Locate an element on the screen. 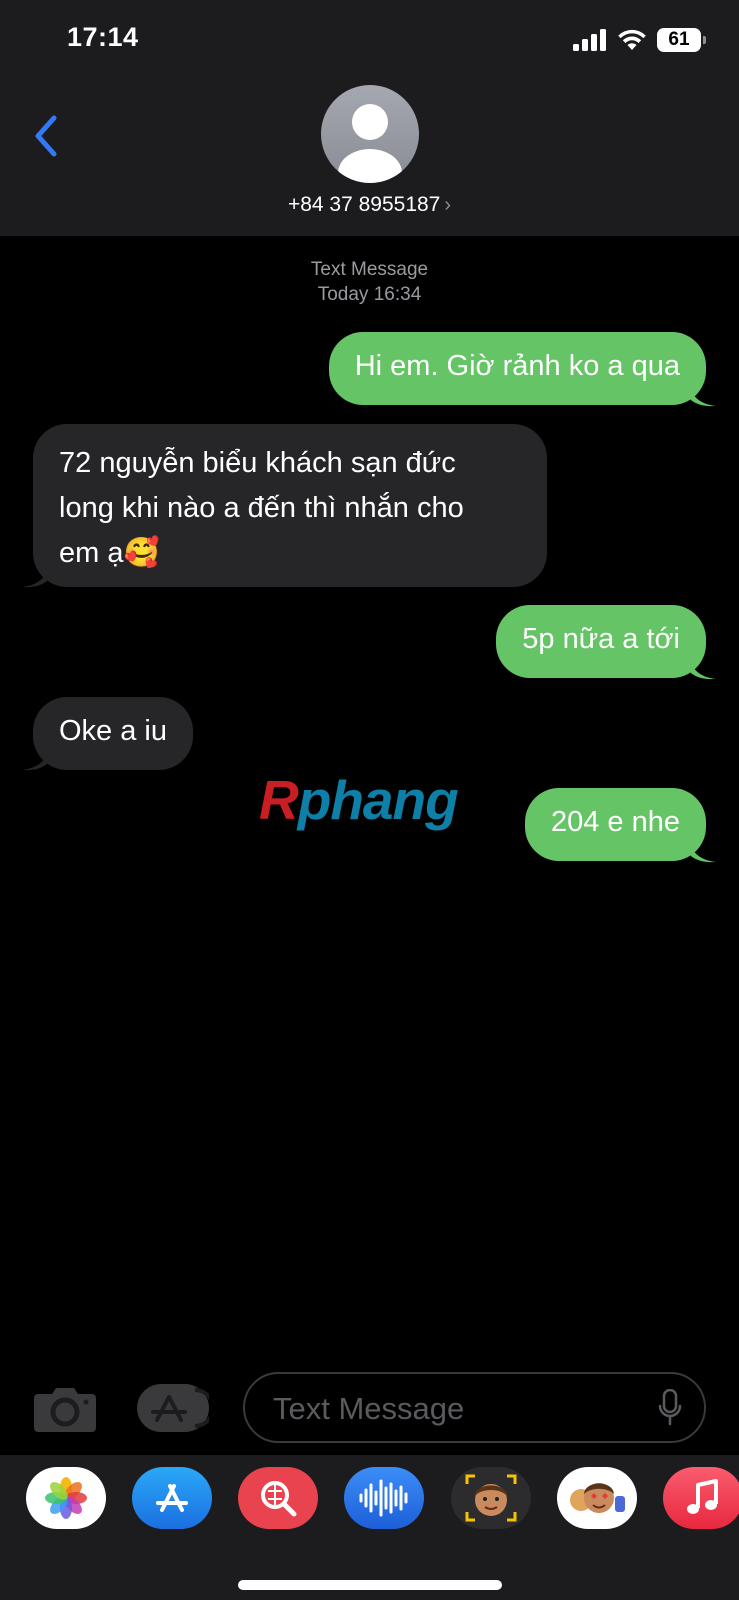 This screenshot has height=1600, width=739. microphone-icon is located at coordinates (670, 1408).